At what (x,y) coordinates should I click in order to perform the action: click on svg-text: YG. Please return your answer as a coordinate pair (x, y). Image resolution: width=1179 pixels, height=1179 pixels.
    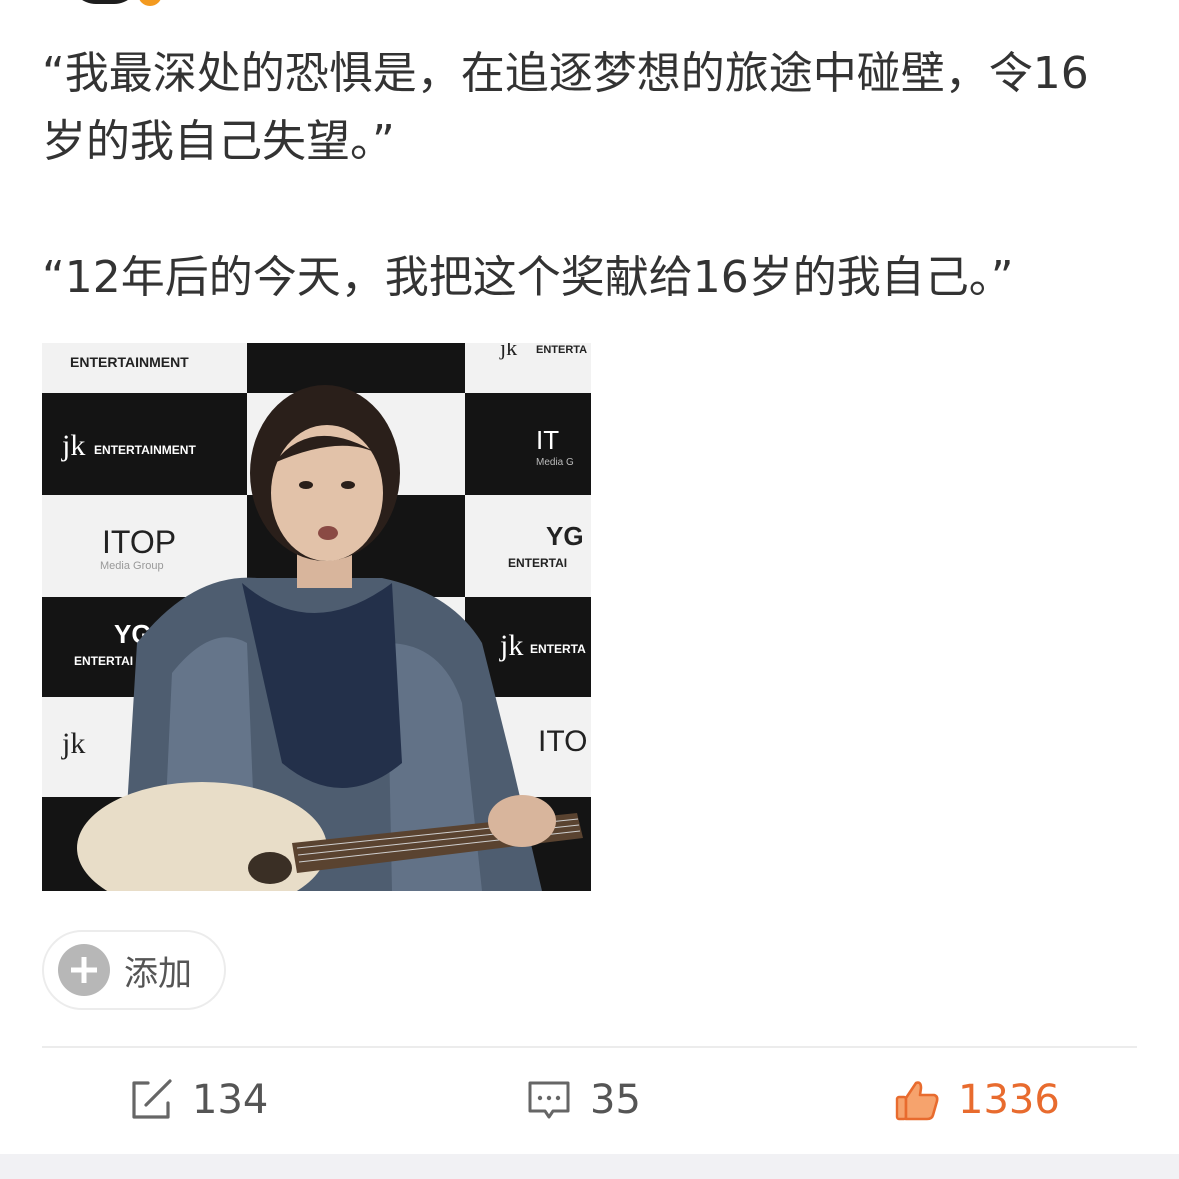
    Looking at the image, I should click on (565, 536).